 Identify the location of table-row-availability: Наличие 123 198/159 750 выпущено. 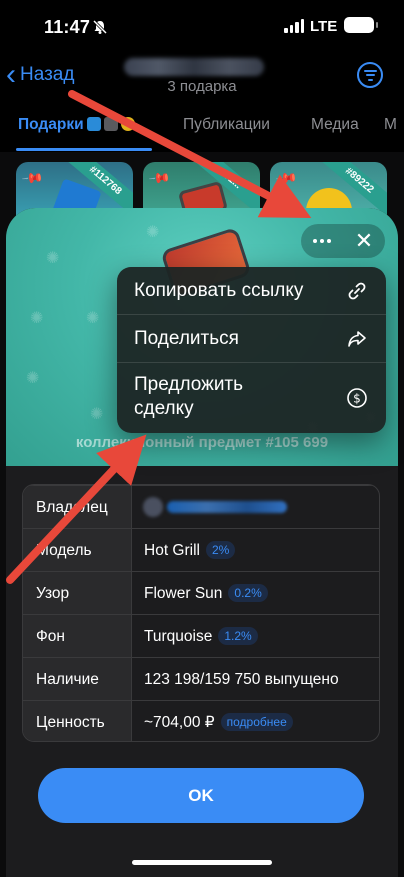
(201, 679).